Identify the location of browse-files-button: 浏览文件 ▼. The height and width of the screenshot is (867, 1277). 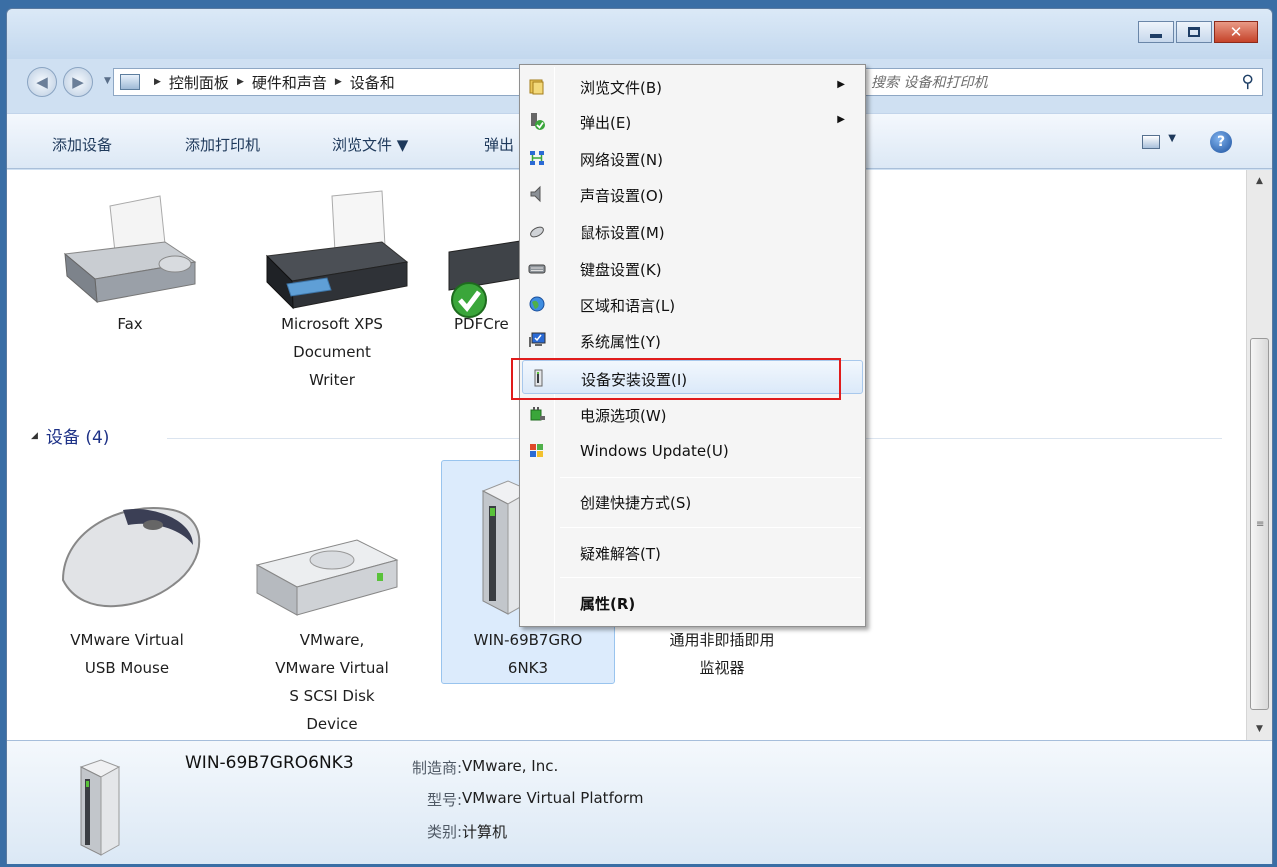
(370, 144).